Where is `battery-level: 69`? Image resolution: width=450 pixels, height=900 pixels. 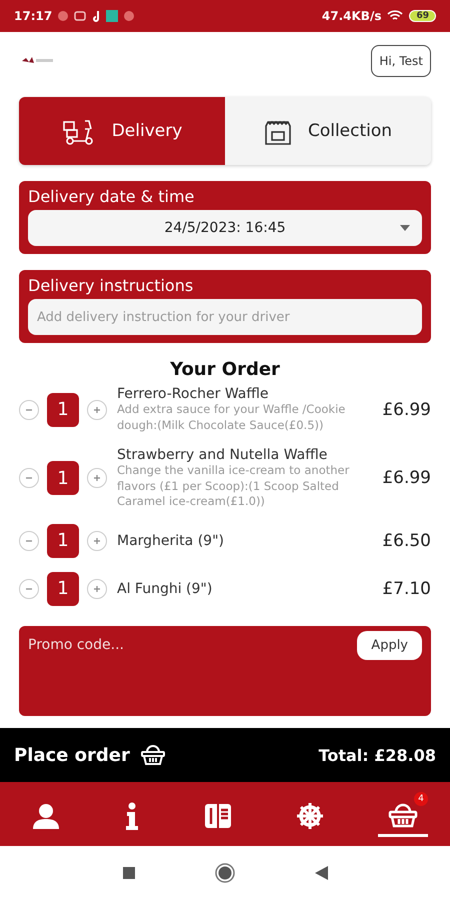 battery-level: 69 is located at coordinates (422, 16).